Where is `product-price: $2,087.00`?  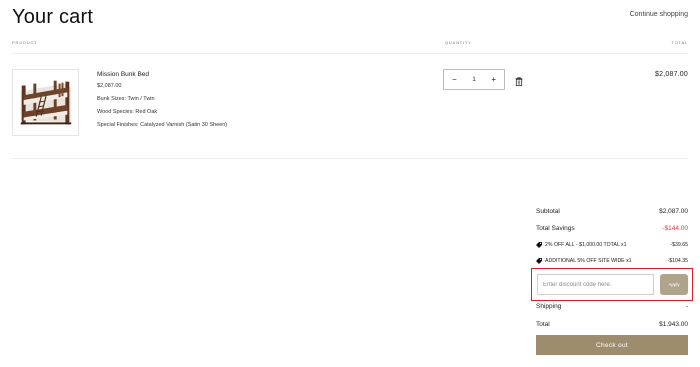 product-price: $2,087.00 is located at coordinates (109, 86).